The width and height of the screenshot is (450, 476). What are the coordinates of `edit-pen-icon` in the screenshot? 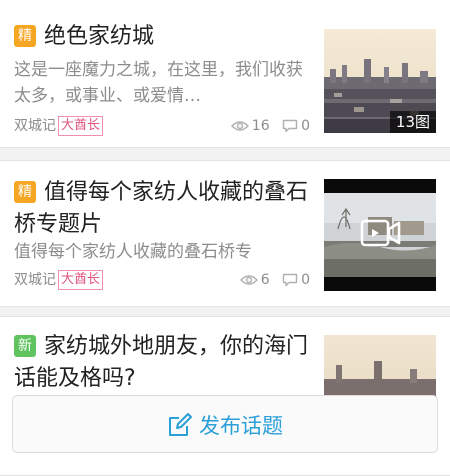 It's located at (180, 424).